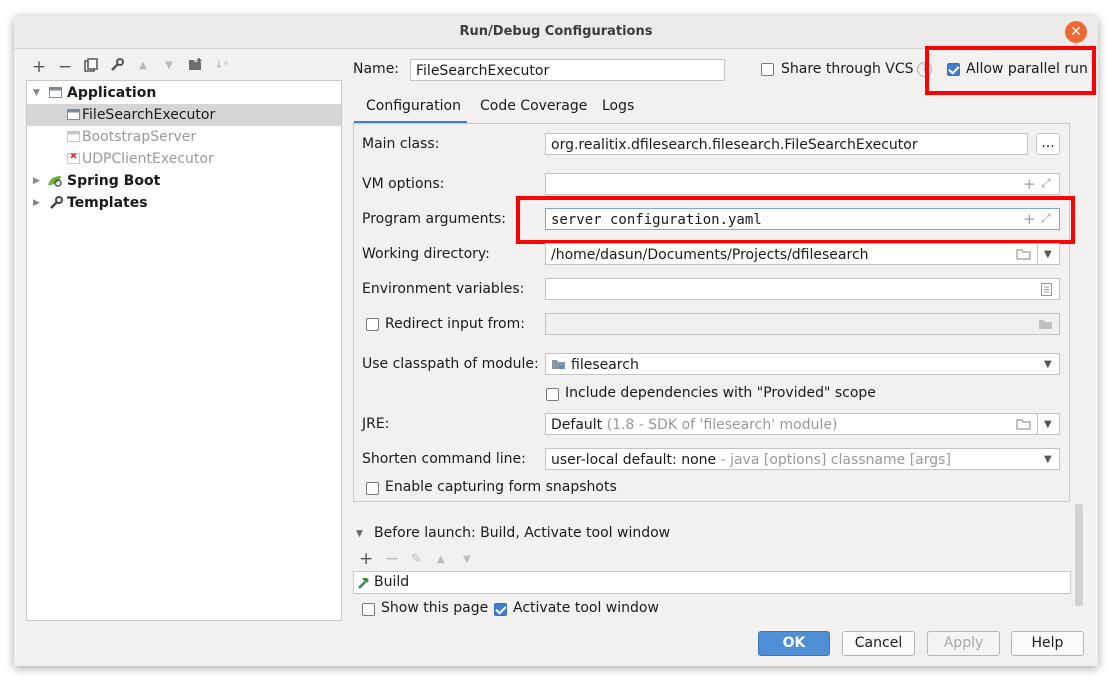 Image resolution: width=1111 pixels, height=689 pixels. Describe the element at coordinates (443, 289) in the screenshot. I see `env-vars-label: Environment variables:` at that location.